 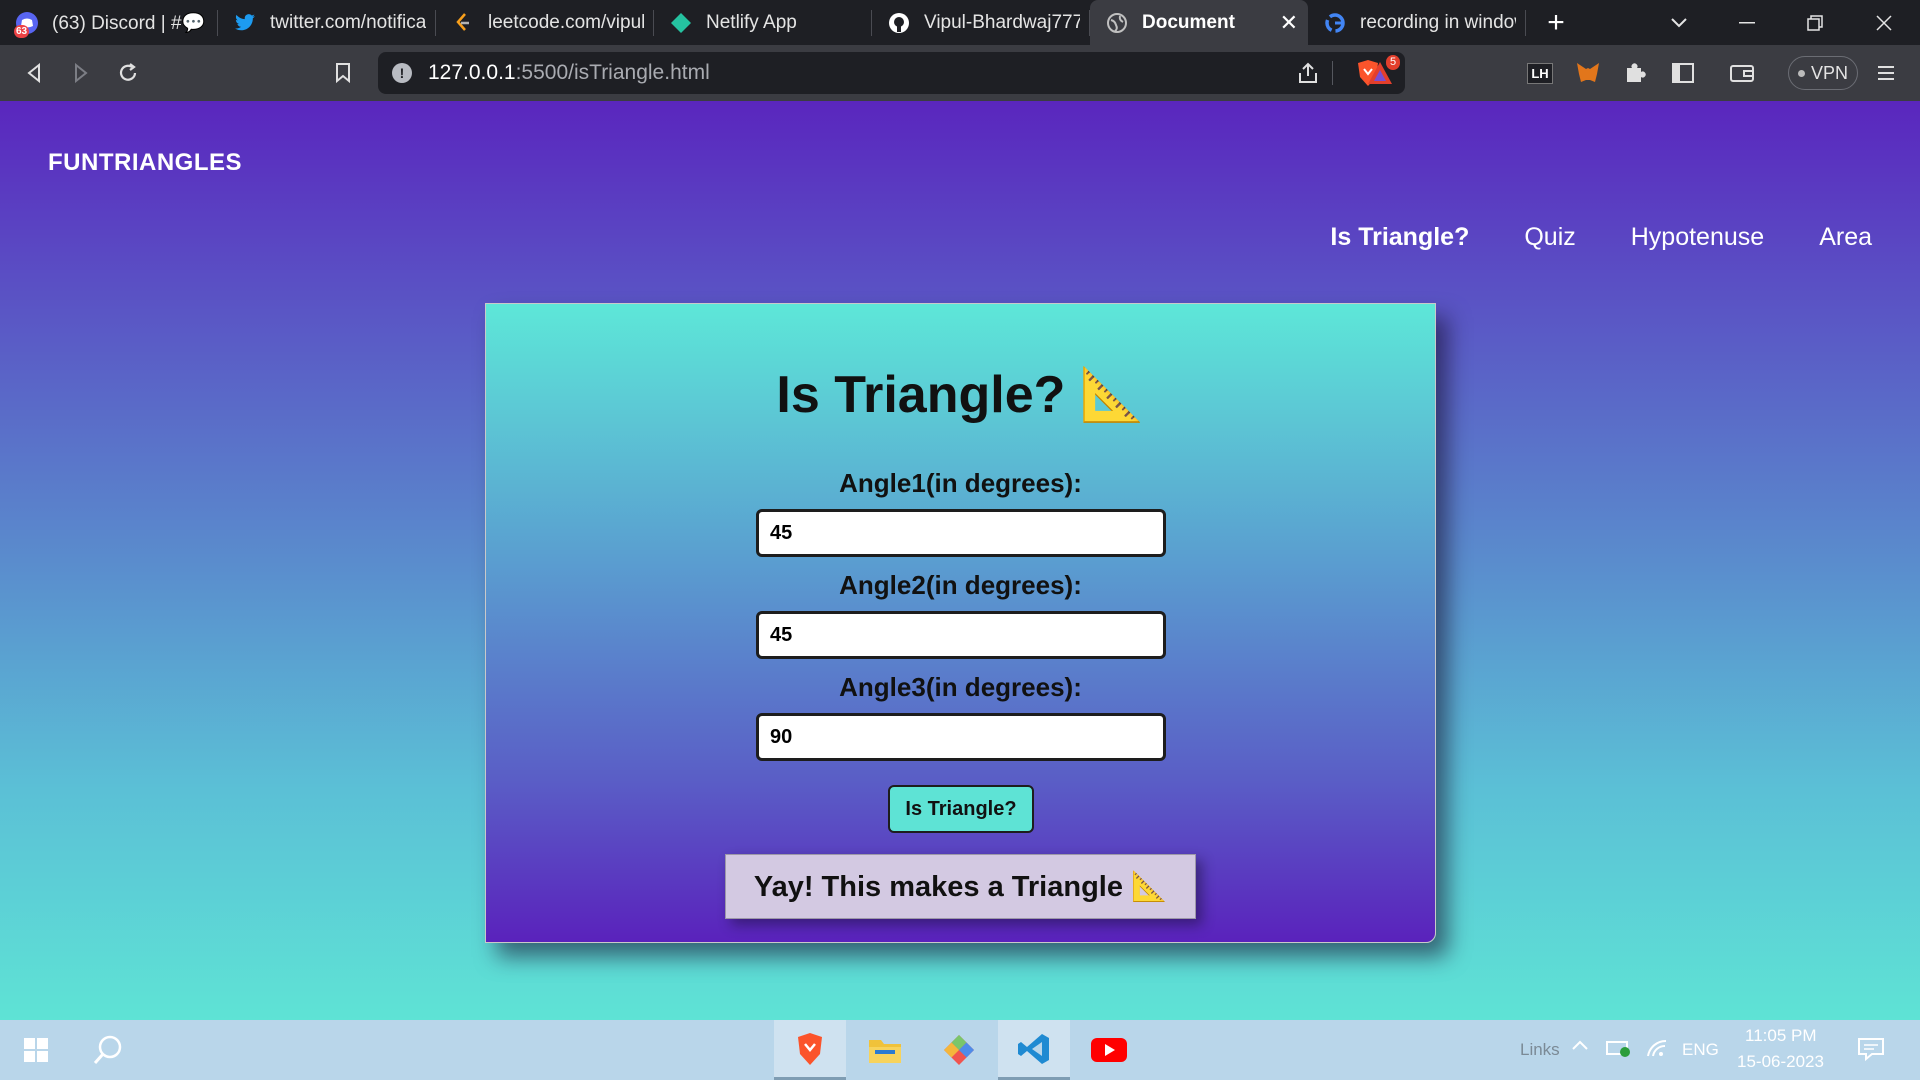 What do you see at coordinates (348, 22) in the screenshot?
I see `tab-label: twitter.com/notificat` at bounding box center [348, 22].